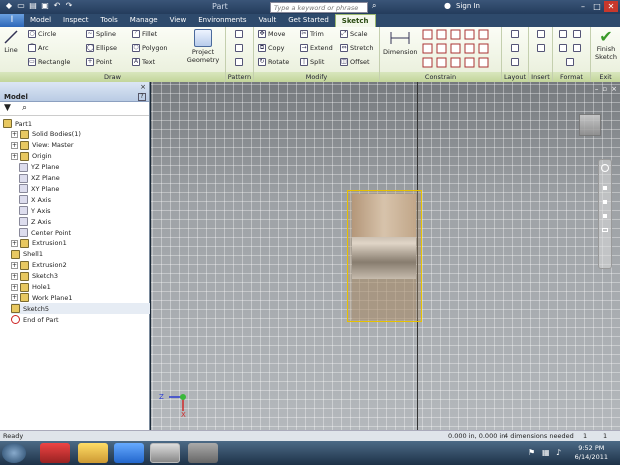  Describe the element at coordinates (35, 199) in the screenshot. I see `tree-item: X Axis` at that location.